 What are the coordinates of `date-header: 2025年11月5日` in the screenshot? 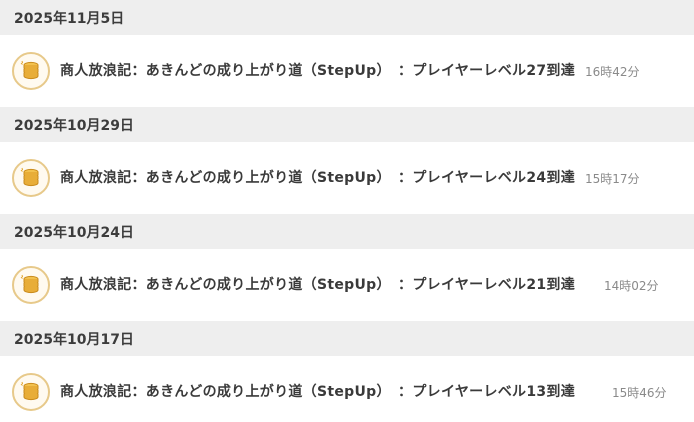 It's located at (347, 17).